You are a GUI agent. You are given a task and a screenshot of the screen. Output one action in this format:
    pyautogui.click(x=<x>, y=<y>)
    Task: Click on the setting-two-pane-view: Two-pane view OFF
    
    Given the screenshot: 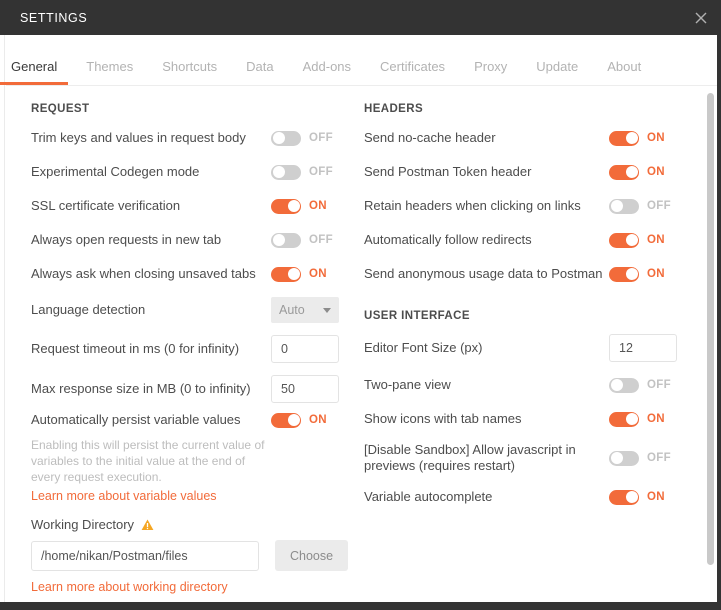 What is the action you would take?
    pyautogui.click(x=532, y=385)
    